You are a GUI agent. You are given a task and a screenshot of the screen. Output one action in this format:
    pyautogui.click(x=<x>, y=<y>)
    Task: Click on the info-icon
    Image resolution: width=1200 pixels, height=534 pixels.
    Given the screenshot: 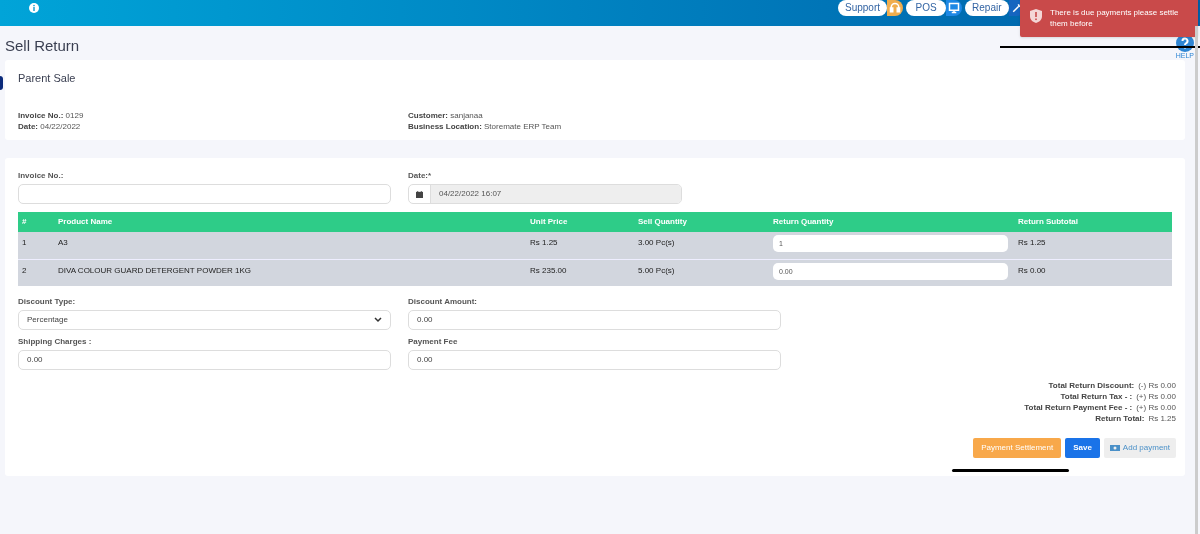 What is the action you would take?
    pyautogui.click(x=34, y=8)
    